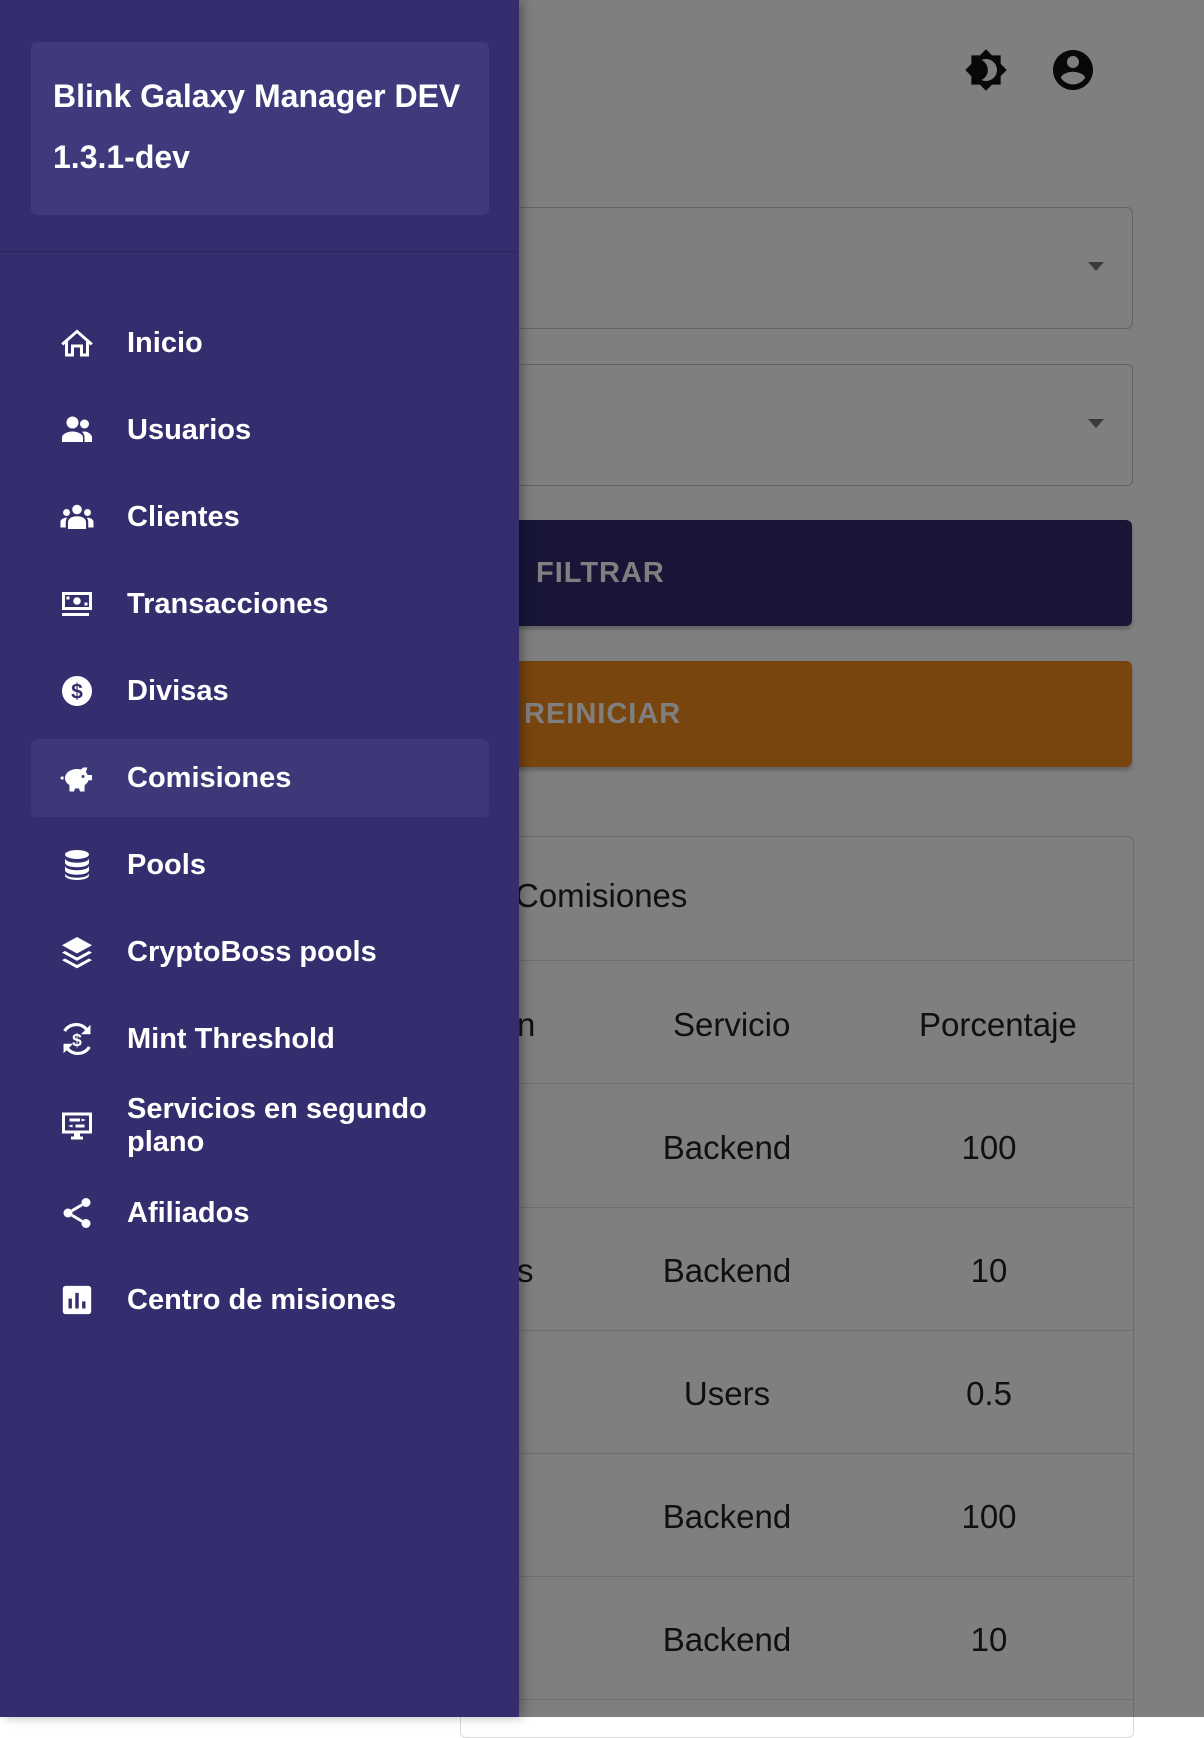 This screenshot has height=1738, width=1204. I want to click on sidebar-item-transacciones: Transacciones, so click(260, 604).